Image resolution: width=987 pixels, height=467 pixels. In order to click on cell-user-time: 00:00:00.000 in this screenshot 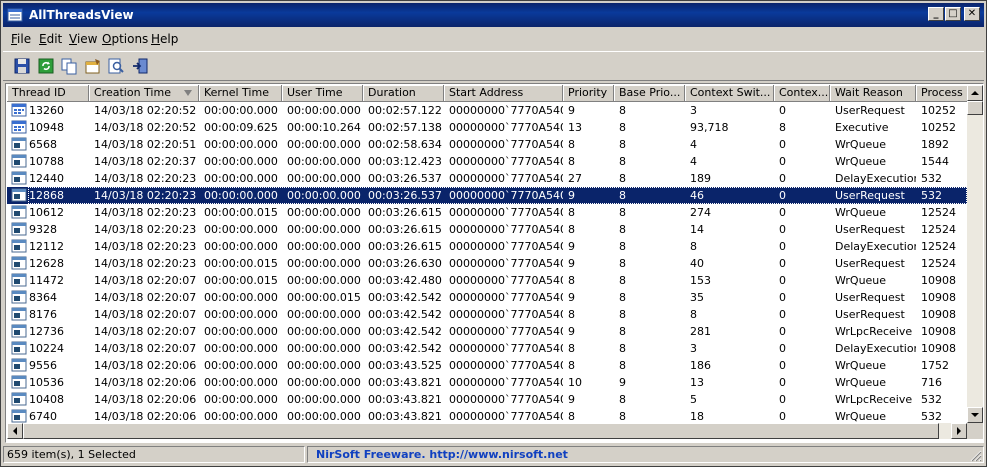, I will do `click(324, 399)`.